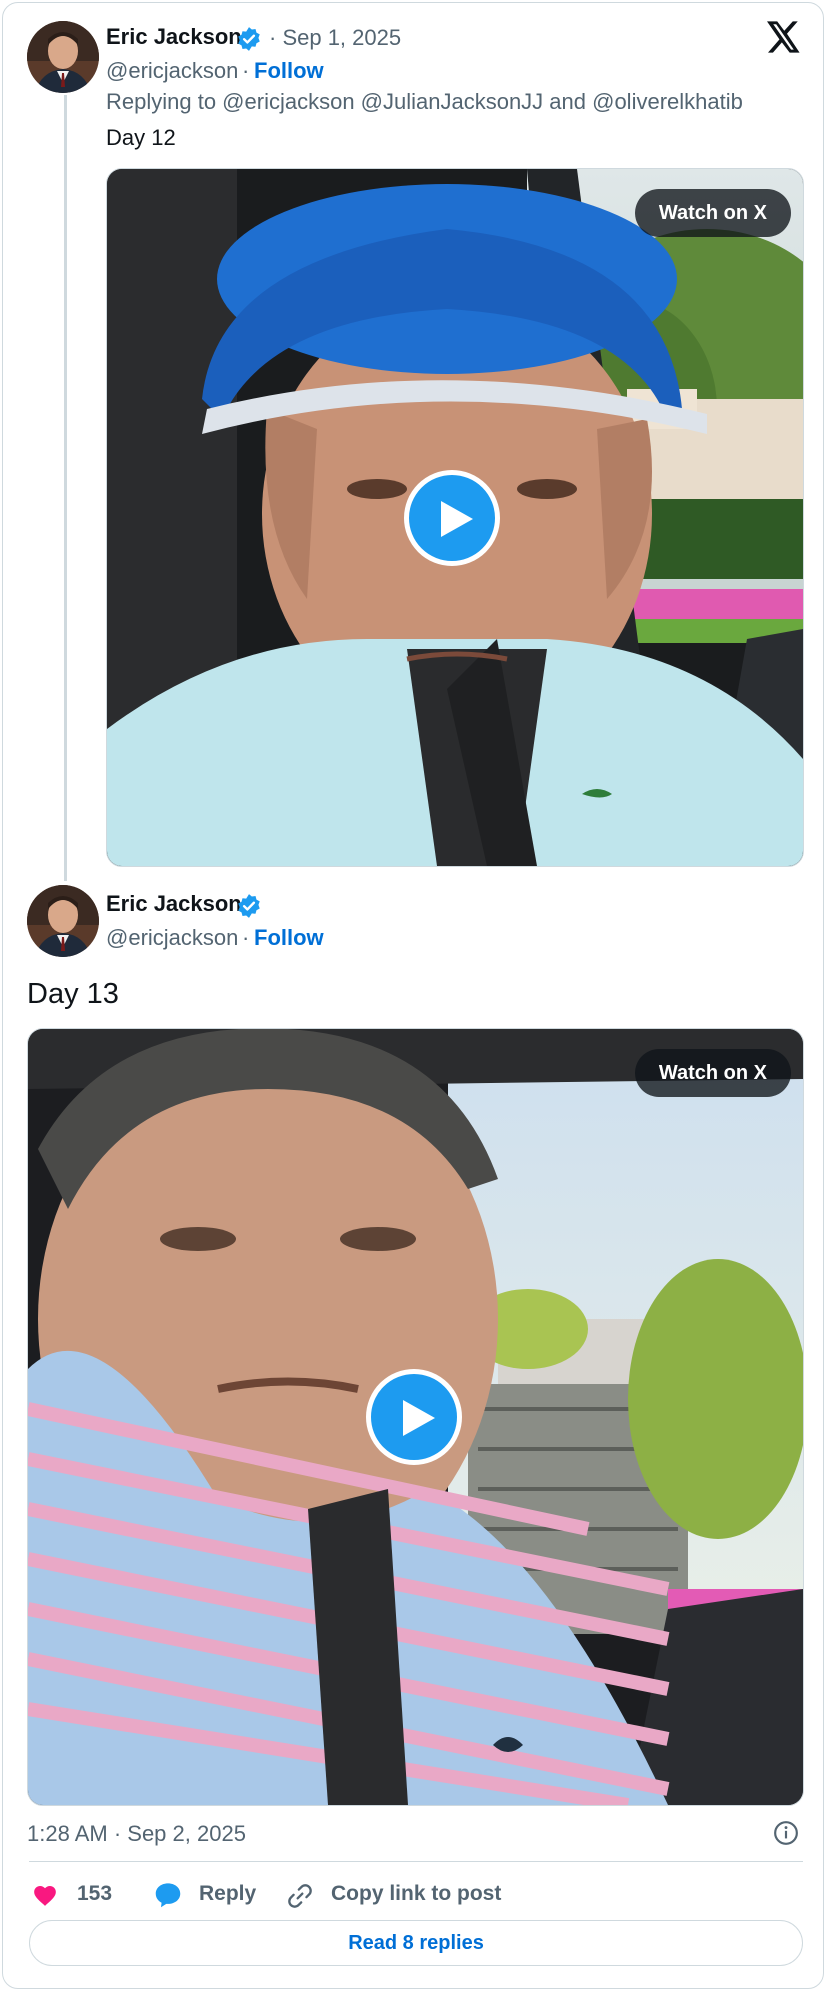 Image resolution: width=828 pixels, height=1993 pixels. Describe the element at coordinates (416, 1943) in the screenshot. I see `read-replies-button: Read 8 replies` at that location.